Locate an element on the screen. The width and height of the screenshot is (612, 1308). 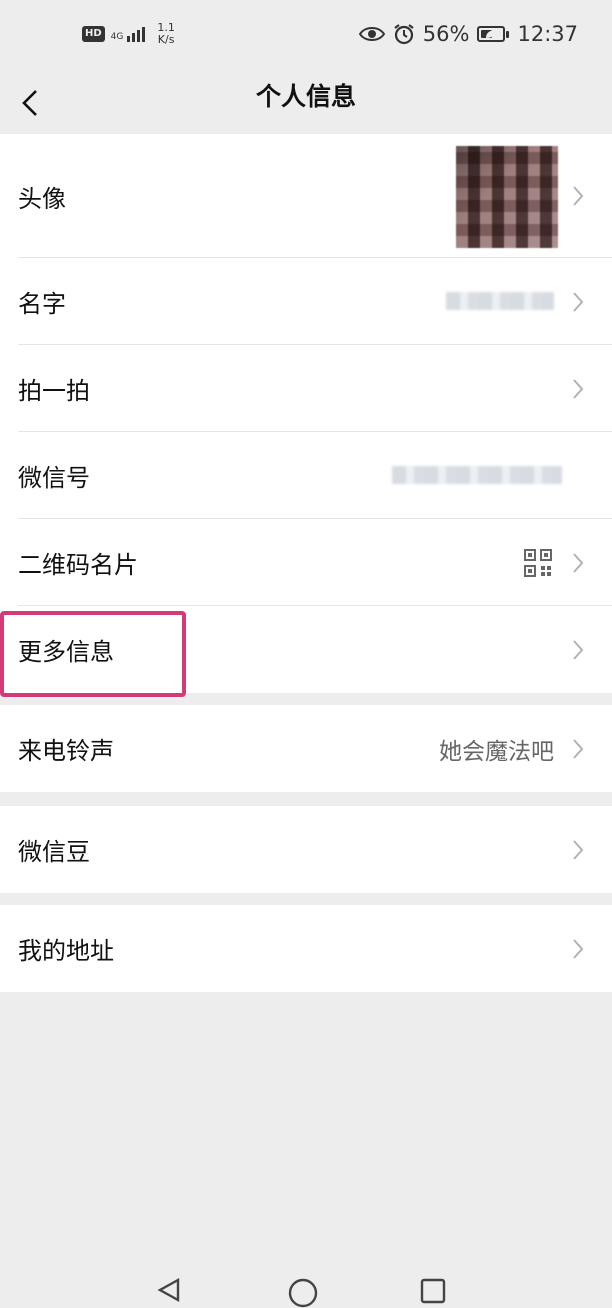
beans-label: 微信豆 is located at coordinates (54, 852).